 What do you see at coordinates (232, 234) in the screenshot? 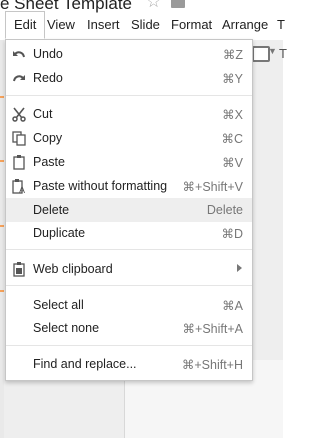
I see `duplicate-shortcut: ⌘D` at bounding box center [232, 234].